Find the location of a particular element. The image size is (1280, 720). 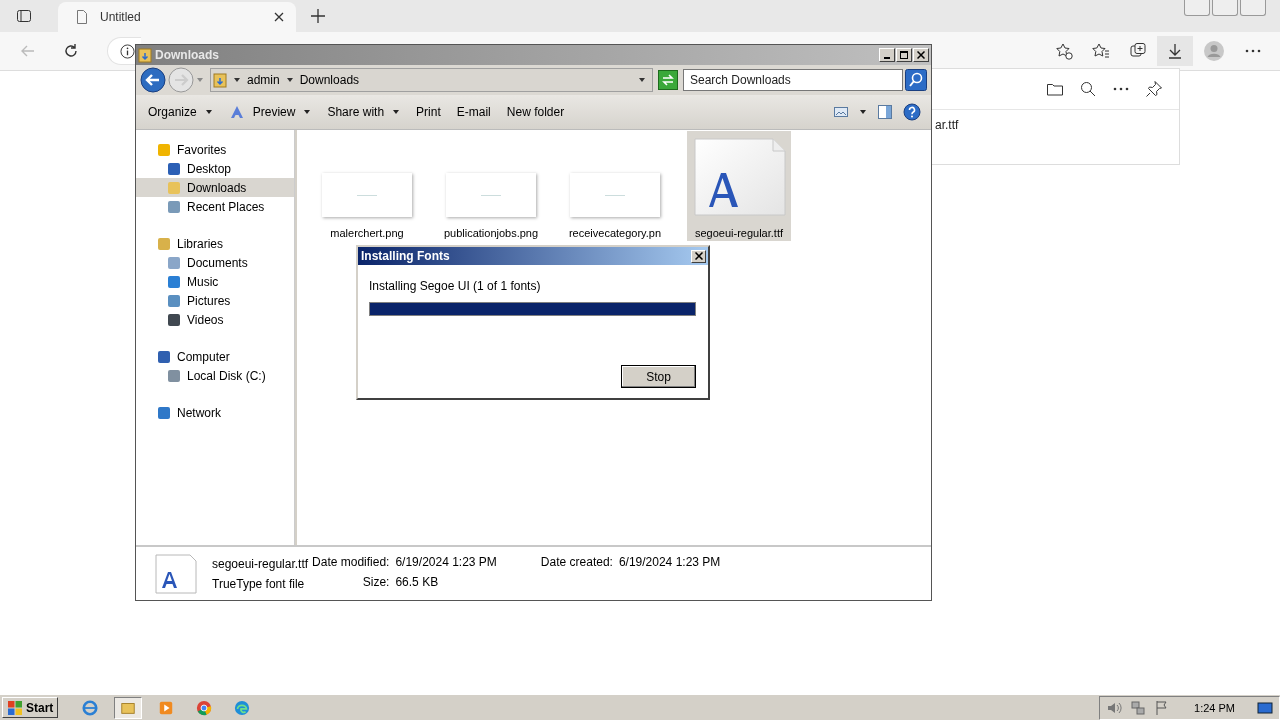

toolbar-button: Share with is located at coordinates (364, 112).